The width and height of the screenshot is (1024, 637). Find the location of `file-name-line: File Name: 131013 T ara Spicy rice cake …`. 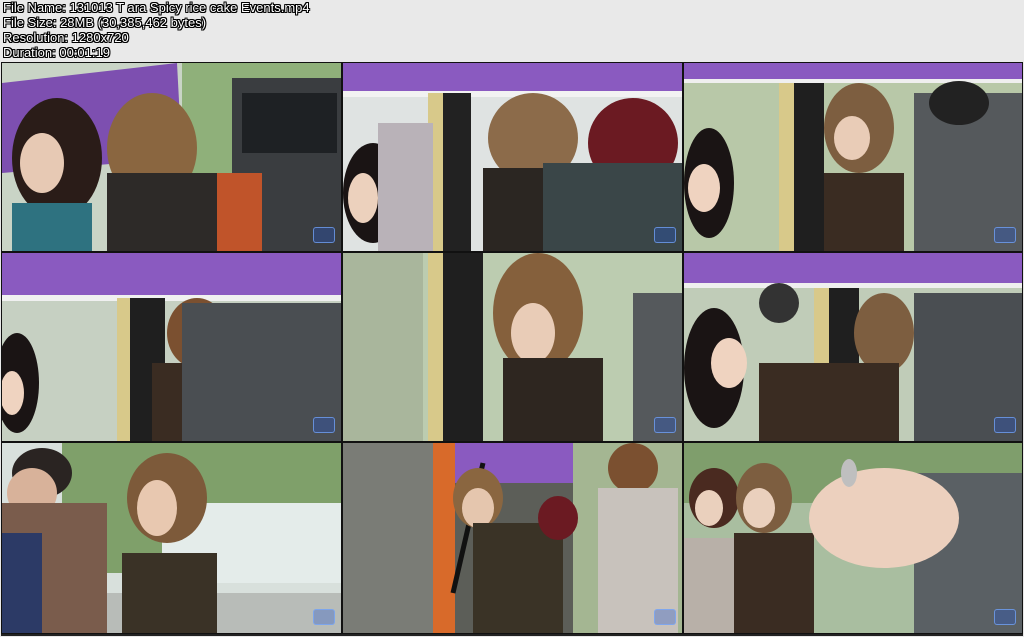

file-name-line: File Name: 131013 T ara Spicy rice cake … is located at coordinates (156, 7).